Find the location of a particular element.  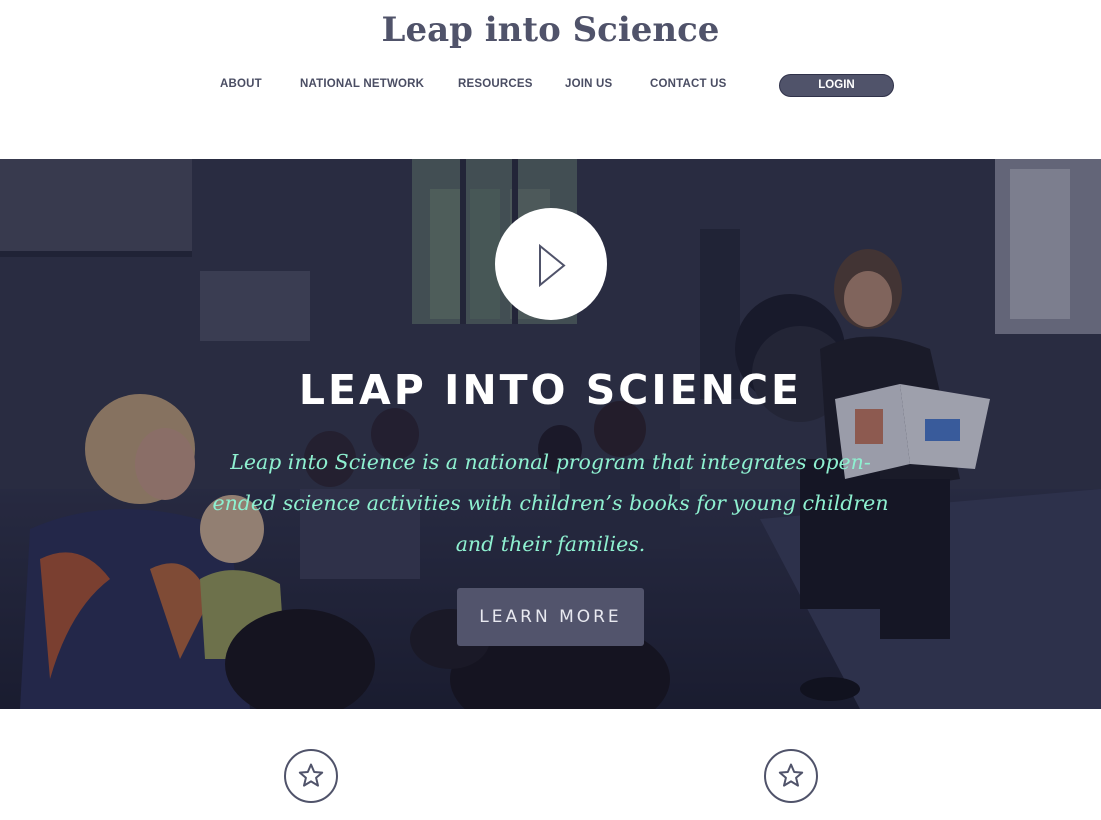

login-button: LOGIN is located at coordinates (836, 85).